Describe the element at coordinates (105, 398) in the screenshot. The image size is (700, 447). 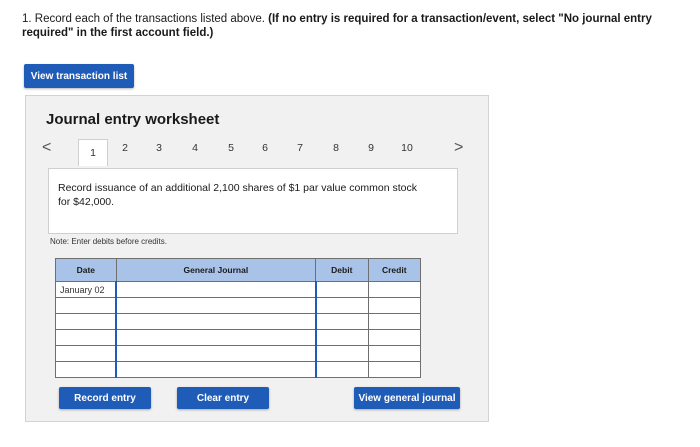
I see `record-entry-button: Record entry` at that location.